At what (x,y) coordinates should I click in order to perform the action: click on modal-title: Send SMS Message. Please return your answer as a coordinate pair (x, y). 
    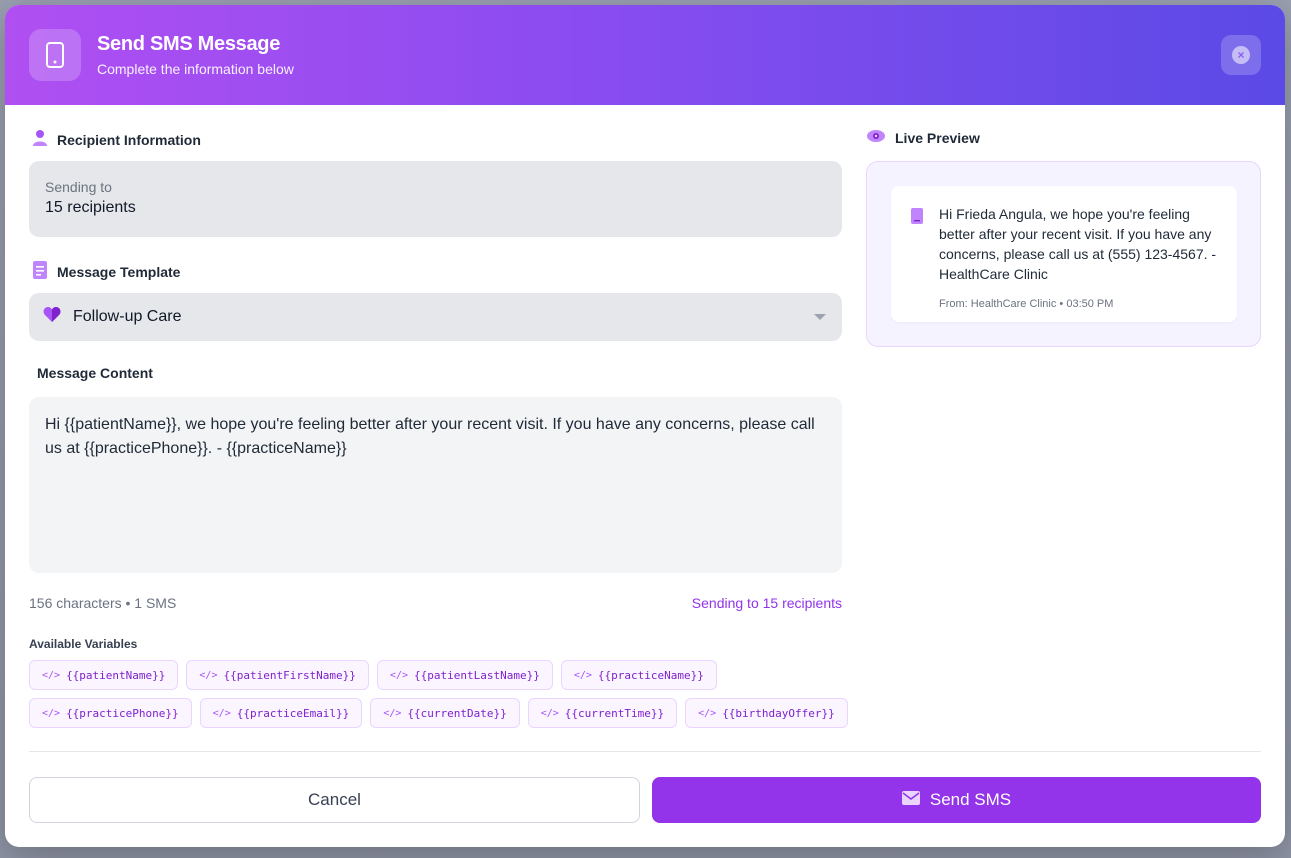
    Looking at the image, I should click on (189, 44).